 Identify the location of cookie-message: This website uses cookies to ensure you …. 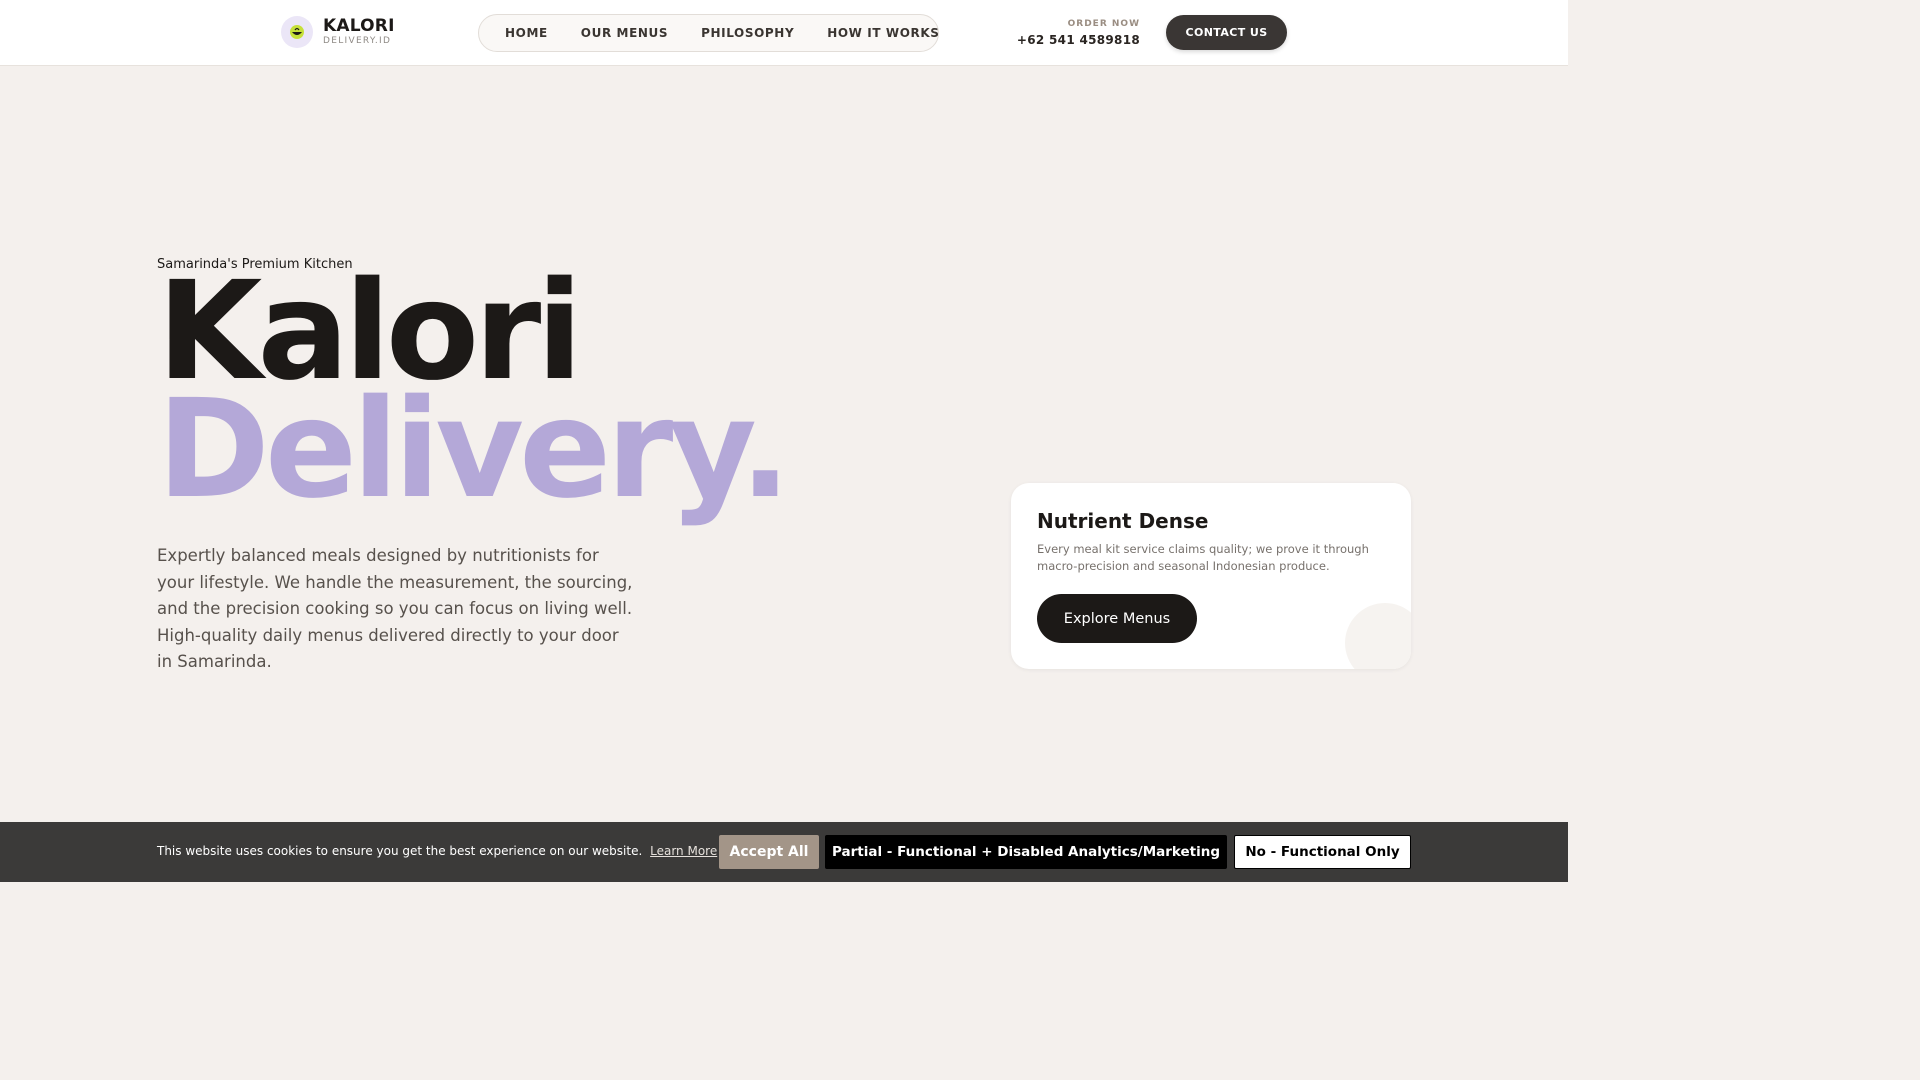
(400, 851).